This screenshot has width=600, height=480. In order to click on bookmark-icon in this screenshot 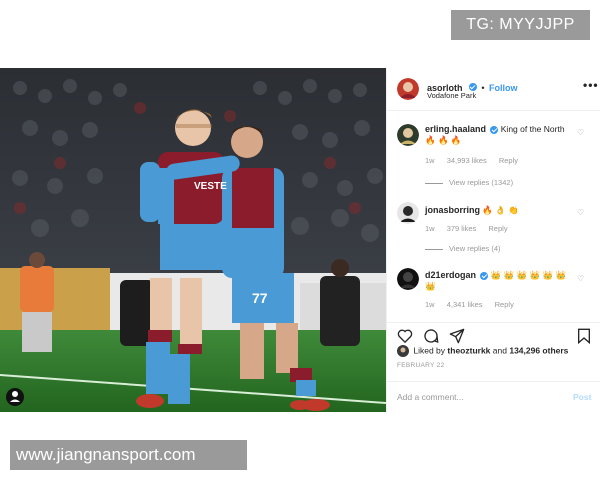, I will do `click(584, 336)`.